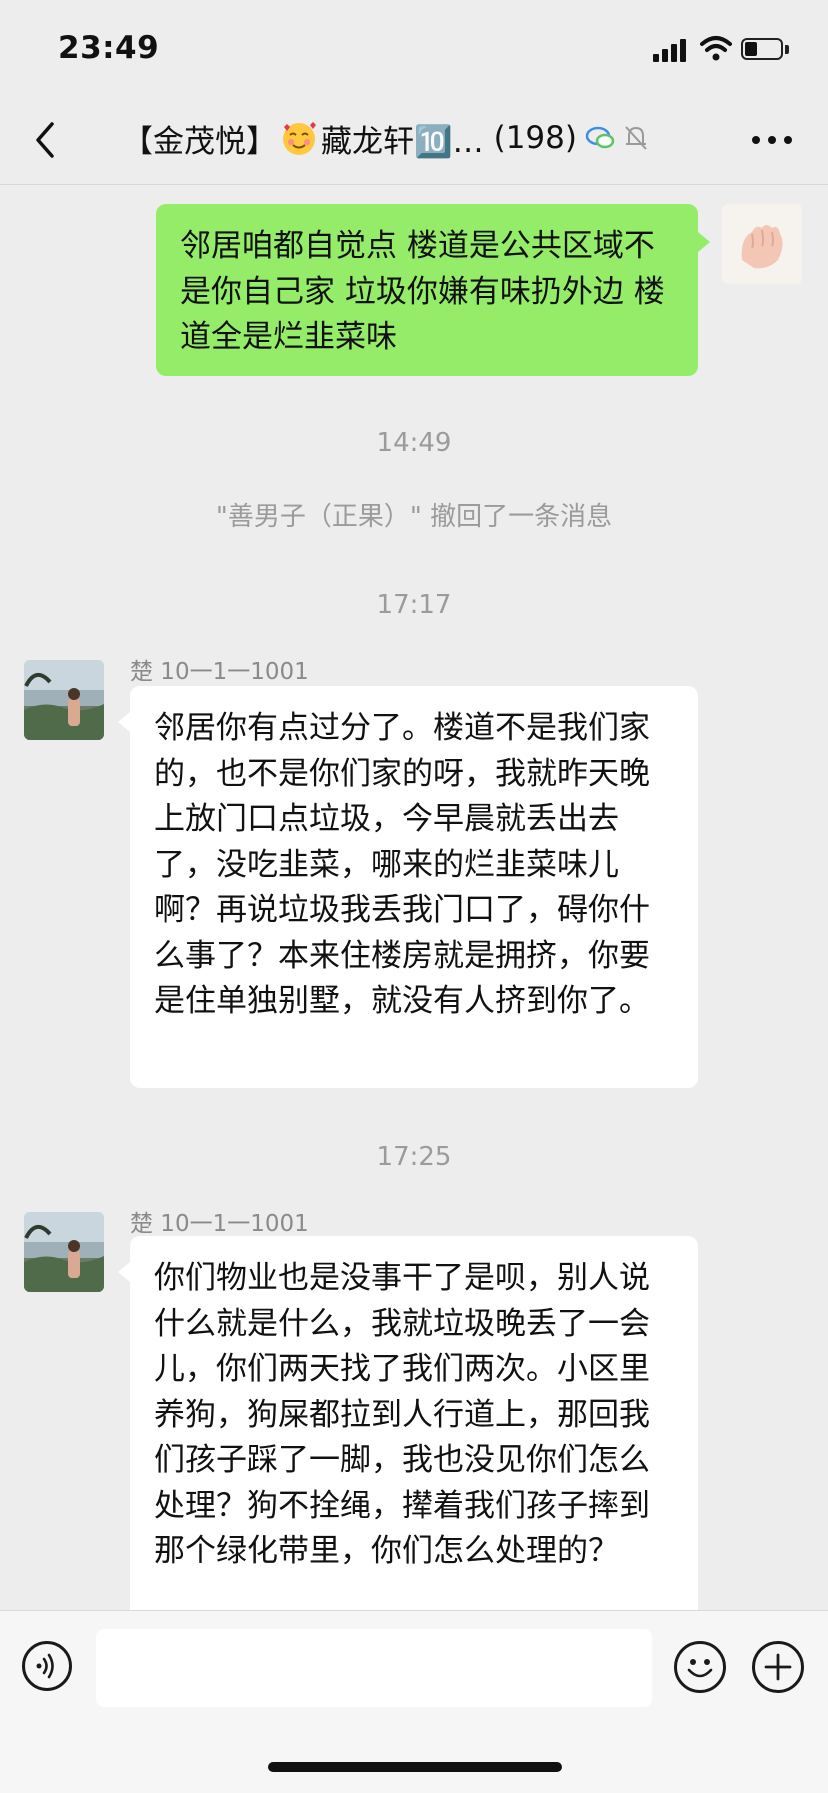 This screenshot has height=1793, width=828. Describe the element at coordinates (299, 138) in the screenshot. I see `smiling-hearts-emoji-icon` at that location.